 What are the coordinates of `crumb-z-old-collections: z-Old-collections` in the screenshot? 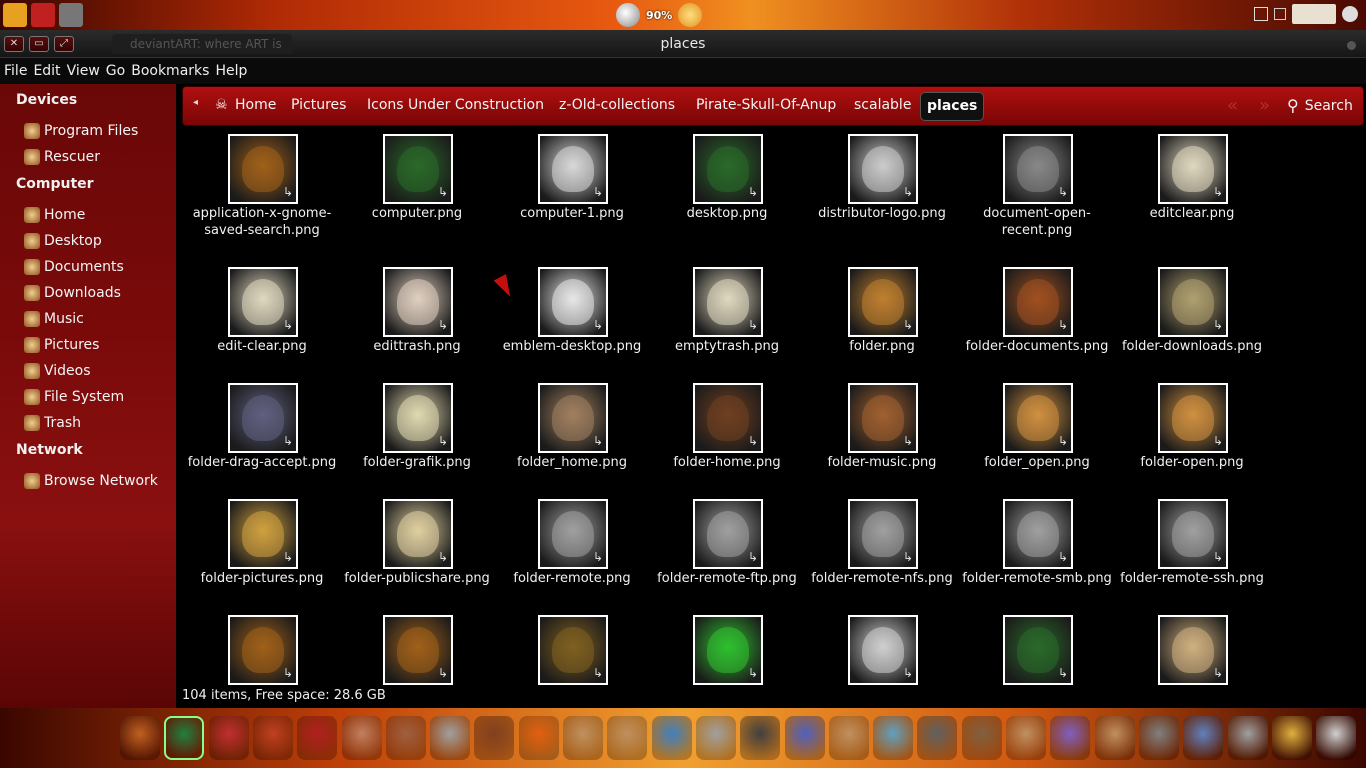 It's located at (617, 105).